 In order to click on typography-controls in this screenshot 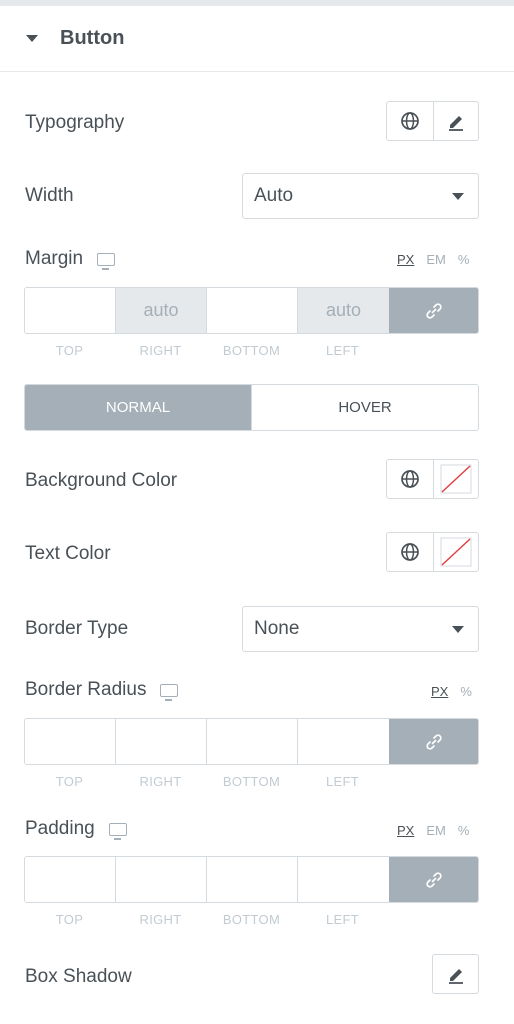, I will do `click(432, 121)`.